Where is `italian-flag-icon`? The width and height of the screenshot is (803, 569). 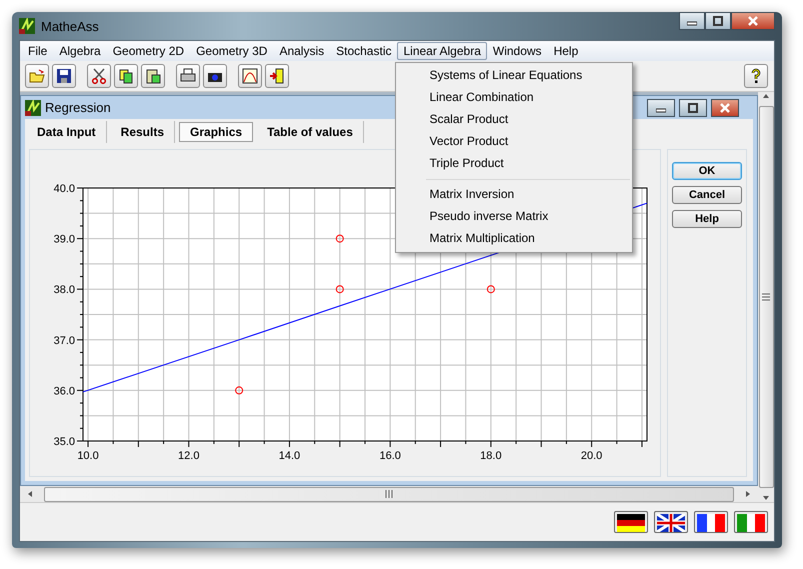
italian-flag-icon is located at coordinates (751, 523).